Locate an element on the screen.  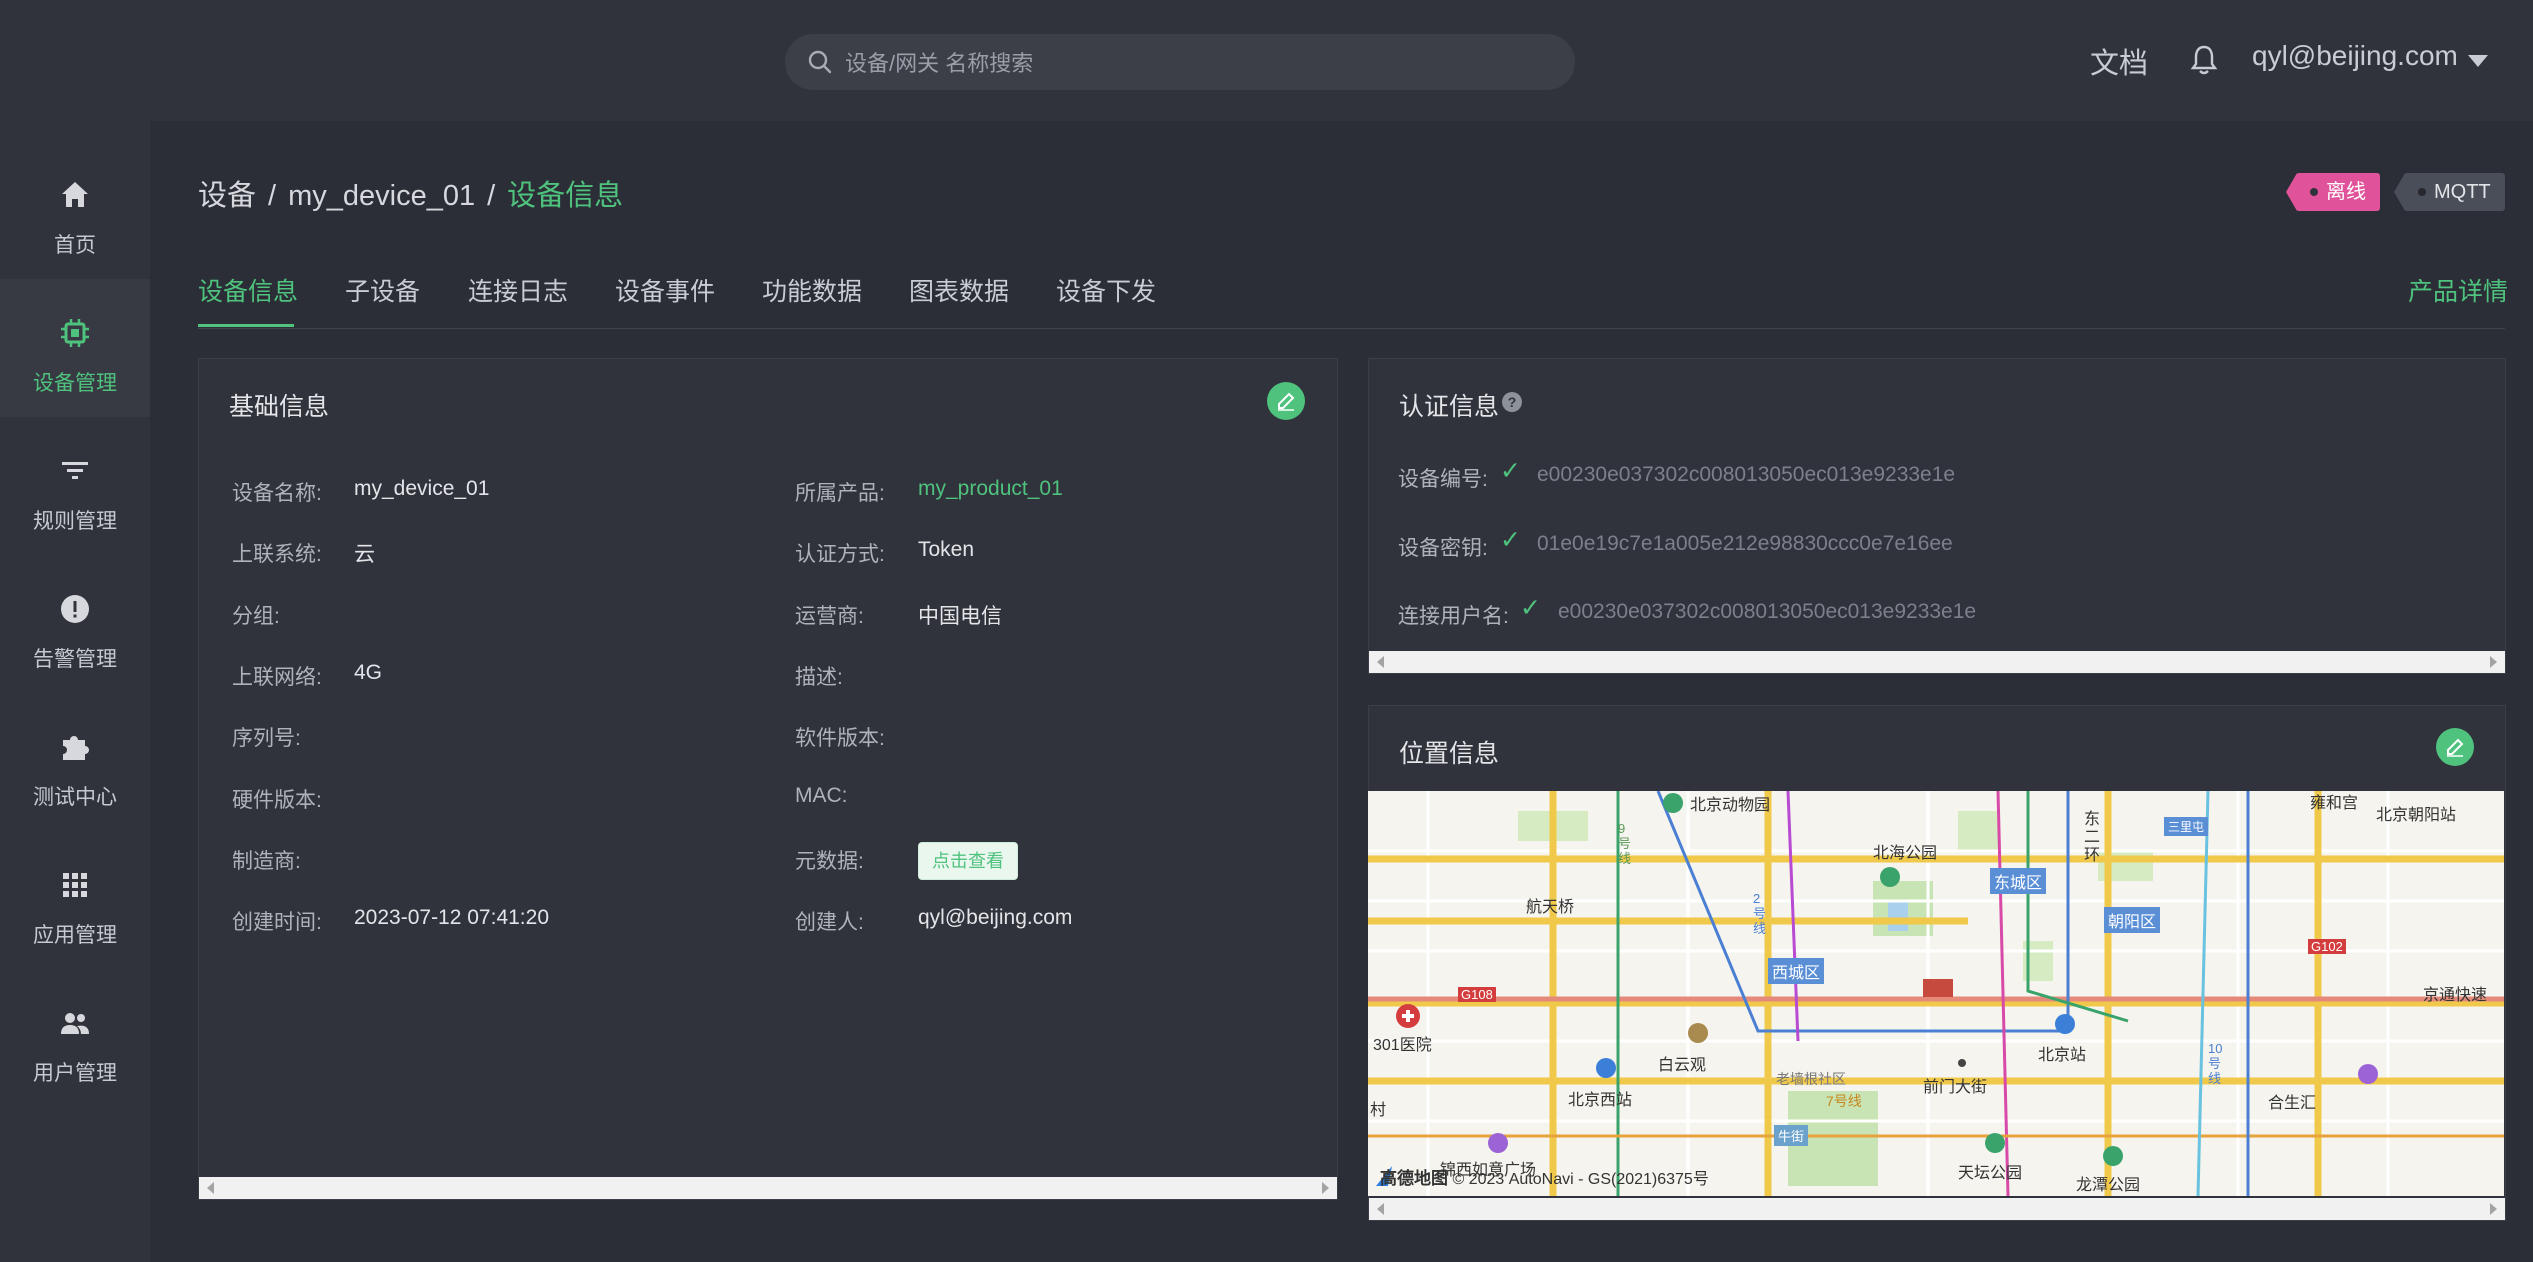
district-label: 东城区 is located at coordinates (2018, 881).